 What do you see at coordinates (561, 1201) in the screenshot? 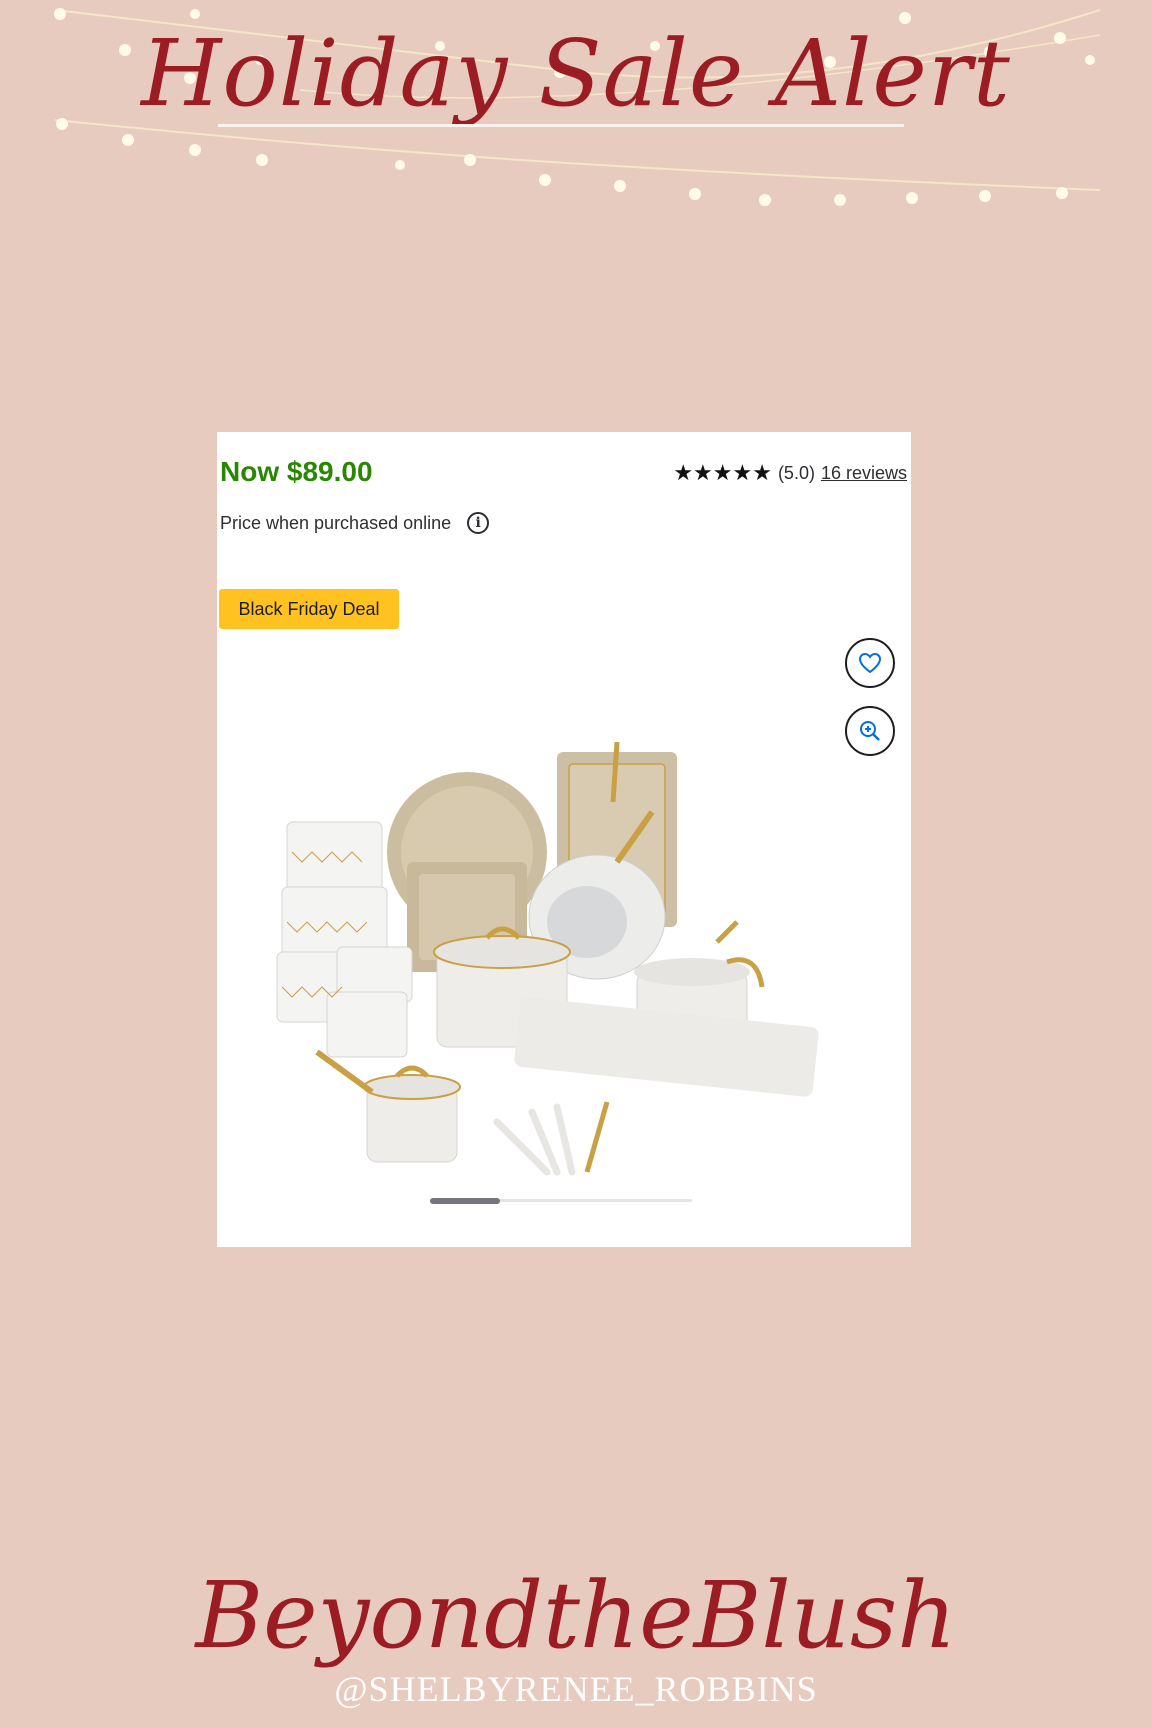
I see `image-carousel-indicator` at bounding box center [561, 1201].